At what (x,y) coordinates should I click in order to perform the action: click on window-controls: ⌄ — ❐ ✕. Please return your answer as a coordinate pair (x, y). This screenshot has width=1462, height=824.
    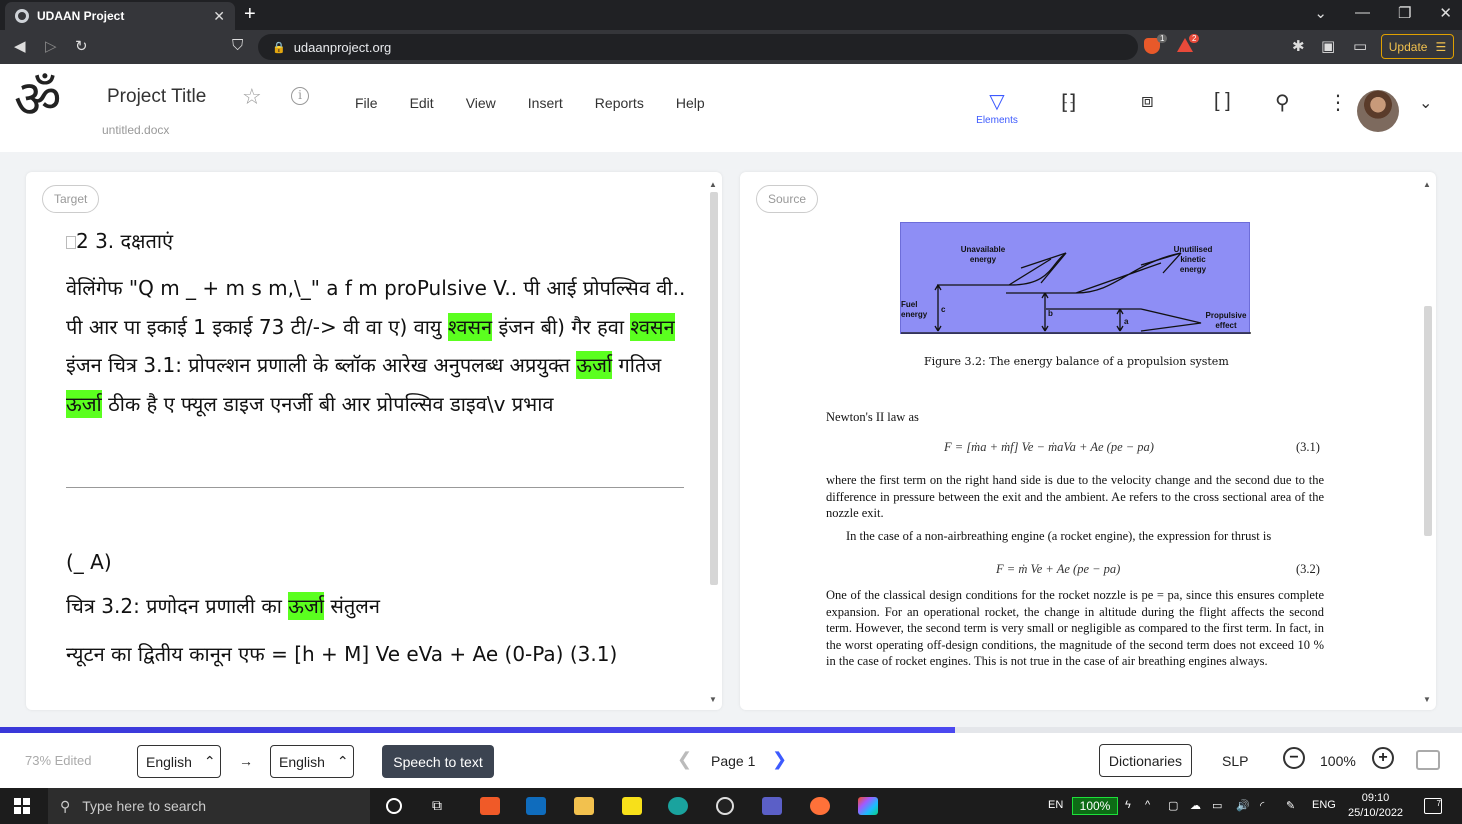
    Looking at the image, I should click on (1383, 13).